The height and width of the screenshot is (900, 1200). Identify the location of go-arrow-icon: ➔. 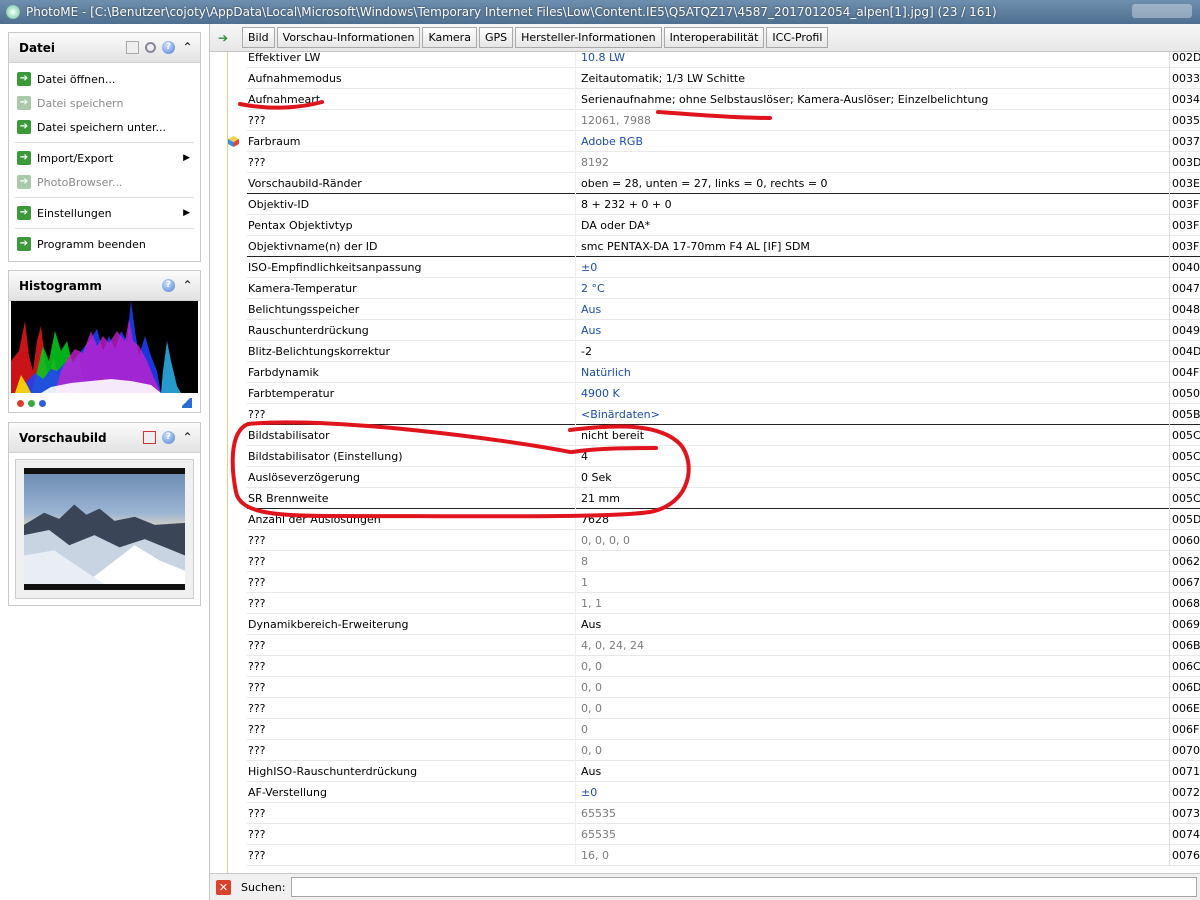
(224, 38).